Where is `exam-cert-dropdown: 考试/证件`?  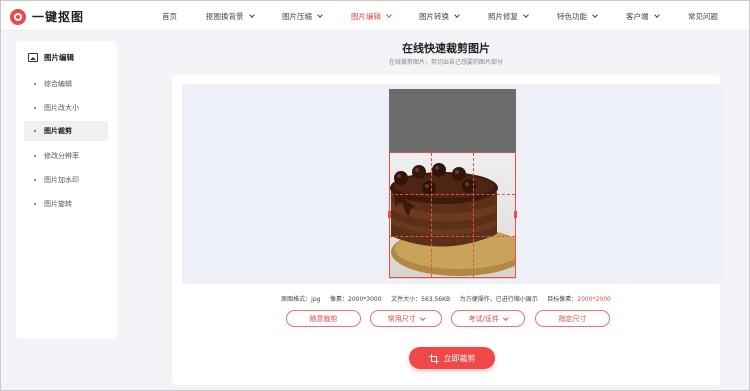 exam-cert-dropdown: 考试/证件 is located at coordinates (488, 318).